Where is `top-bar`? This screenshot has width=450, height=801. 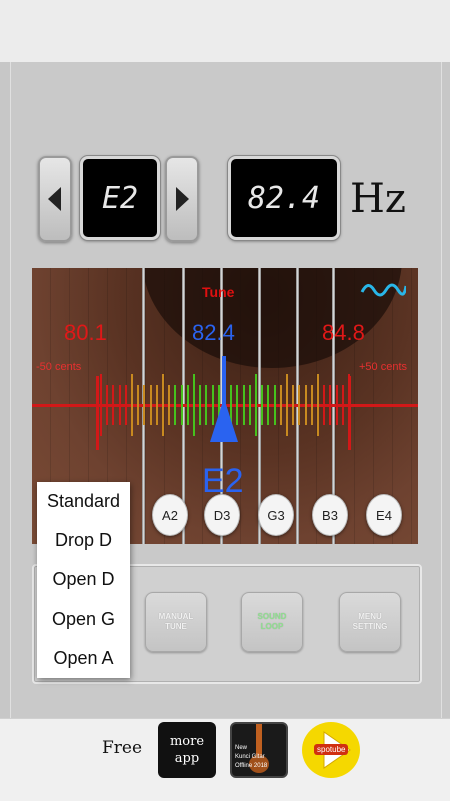
top-bar is located at coordinates (225, 31).